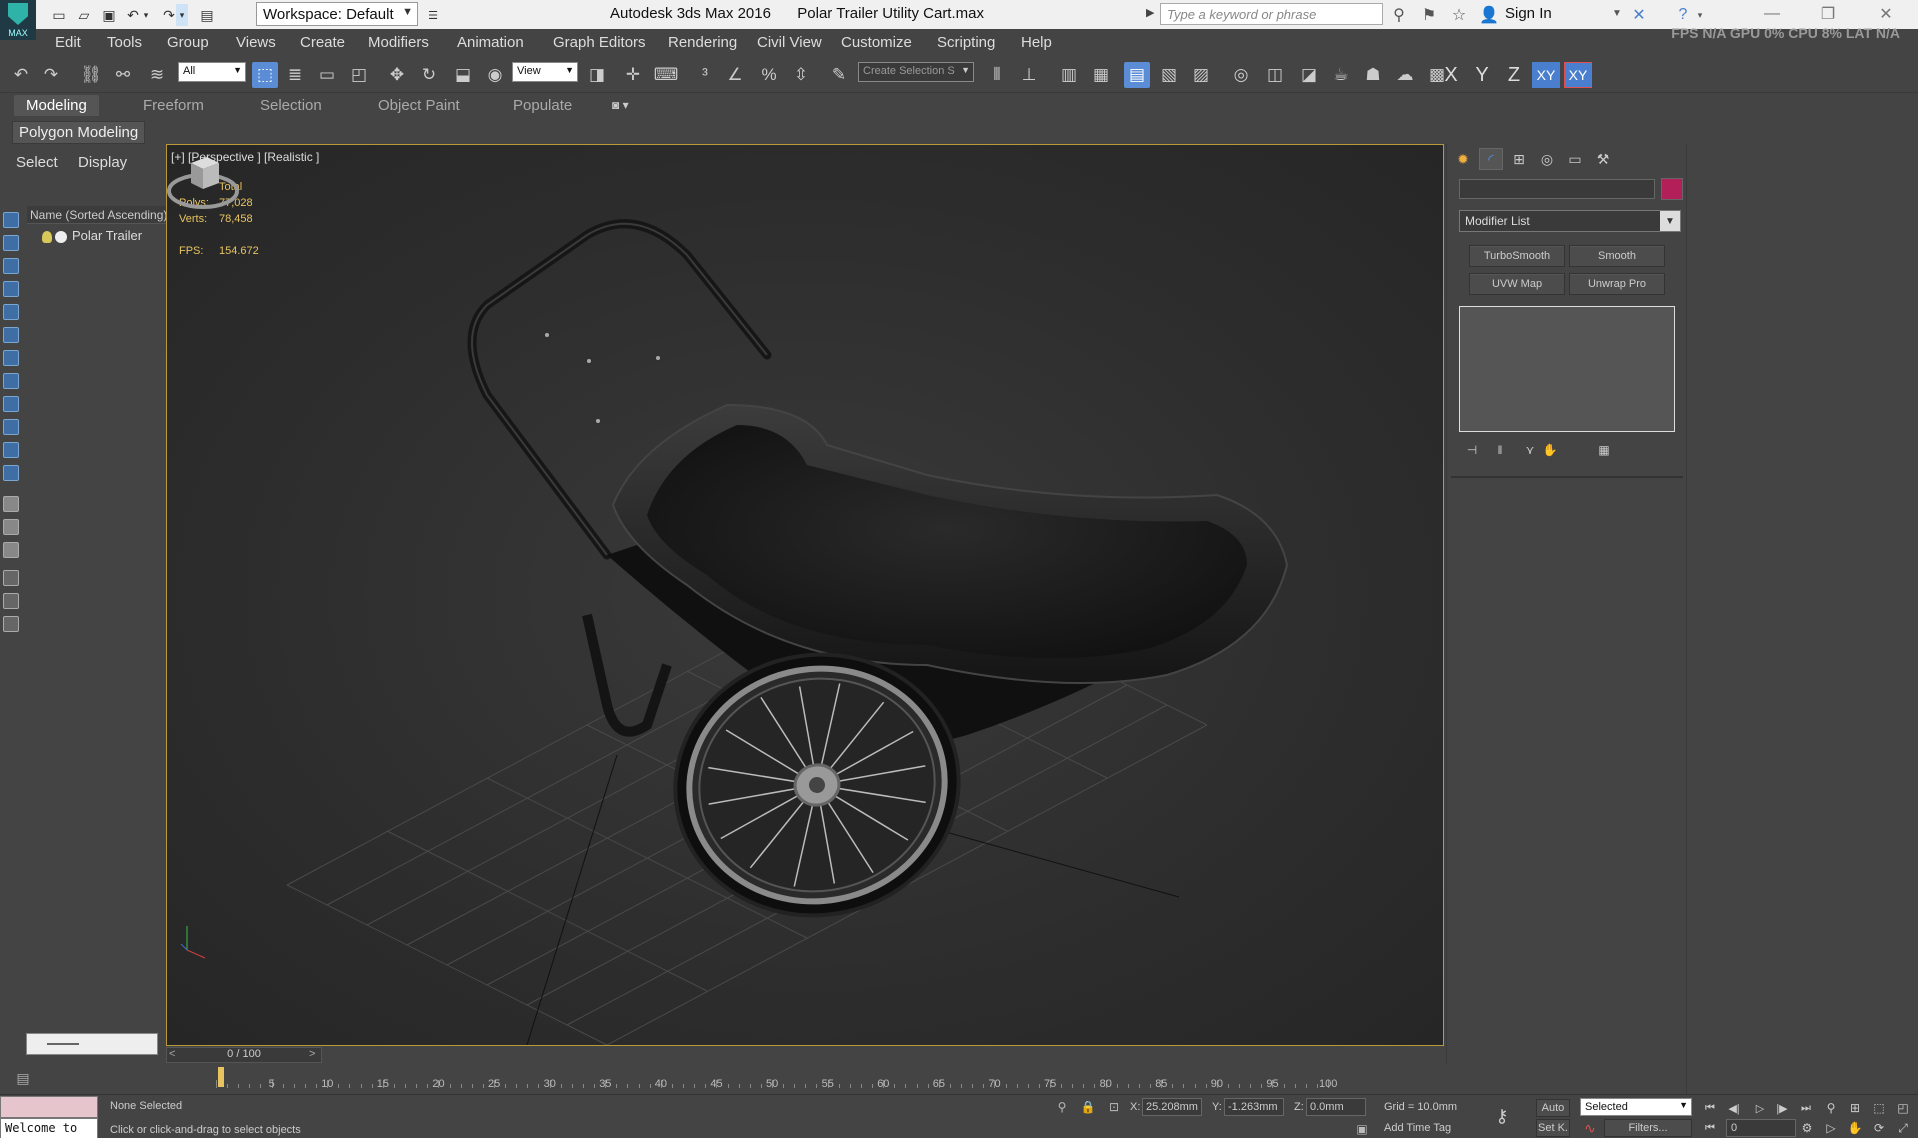 The width and height of the screenshot is (1918, 1138). What do you see at coordinates (490, 42) in the screenshot?
I see `menu-animation: Animation` at bounding box center [490, 42].